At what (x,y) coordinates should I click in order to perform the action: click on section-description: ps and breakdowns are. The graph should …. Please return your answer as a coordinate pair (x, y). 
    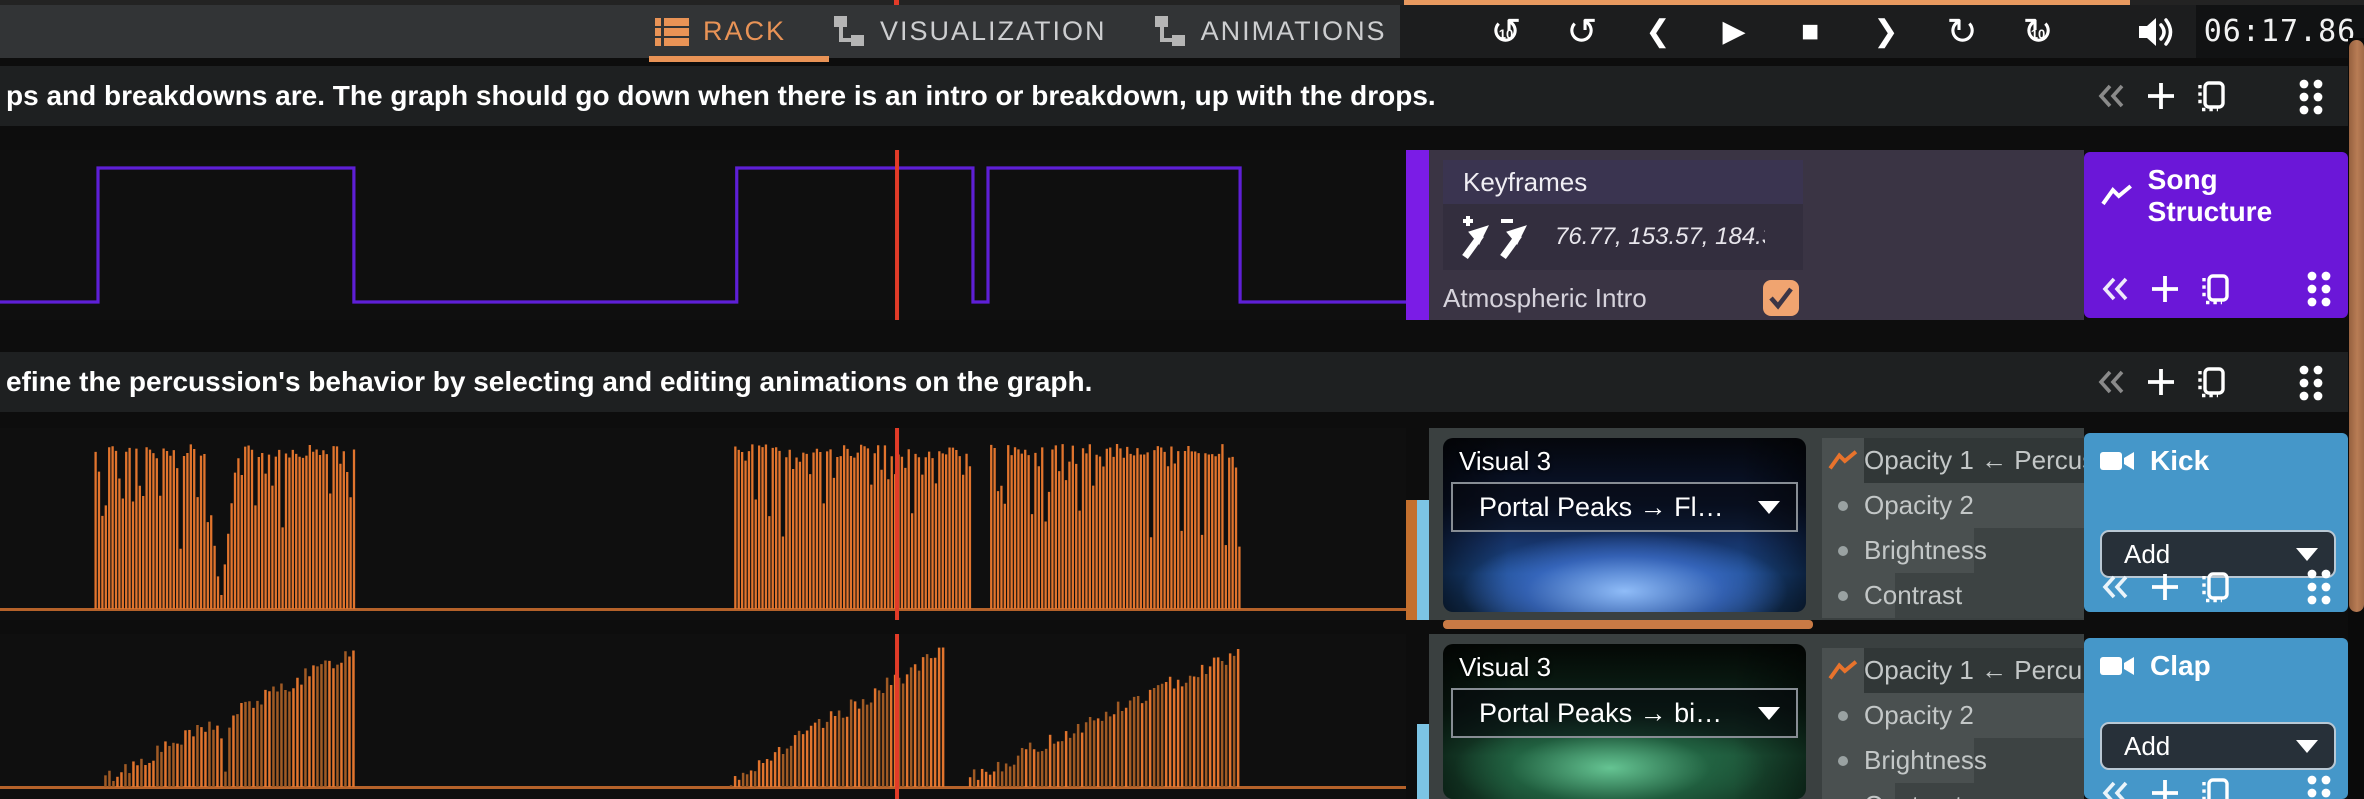
    Looking at the image, I should click on (721, 95).